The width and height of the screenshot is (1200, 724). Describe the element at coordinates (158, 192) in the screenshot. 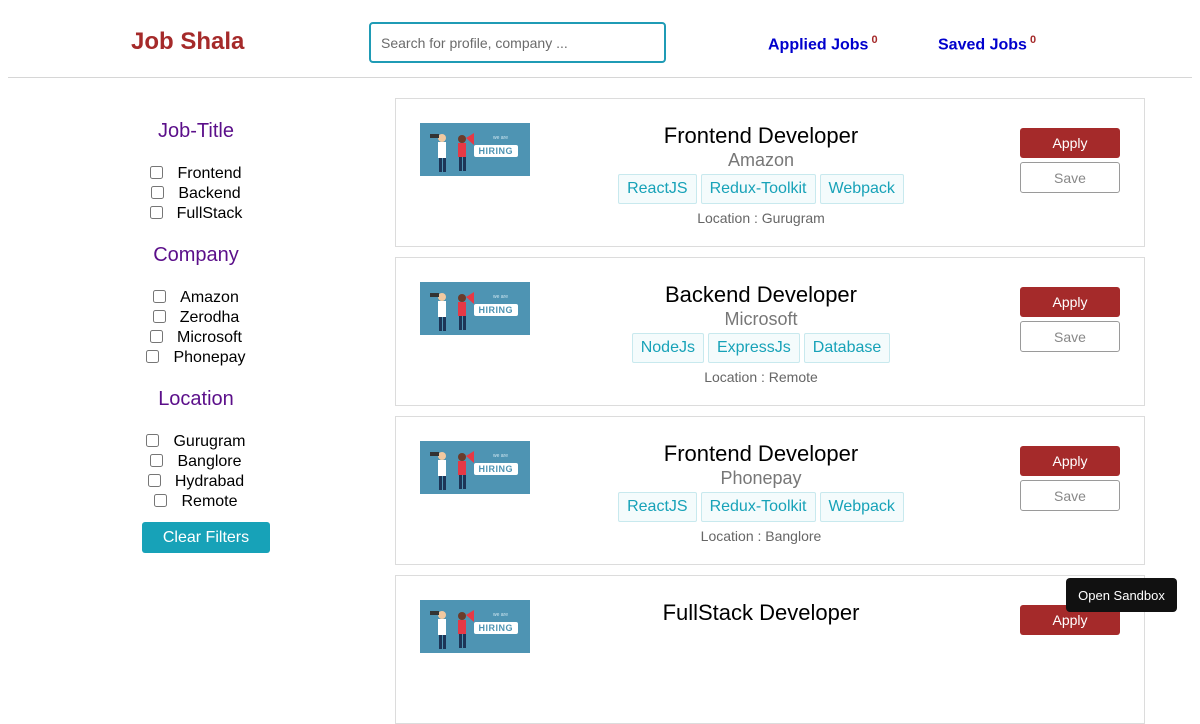

I see `checkbox-backend` at that location.